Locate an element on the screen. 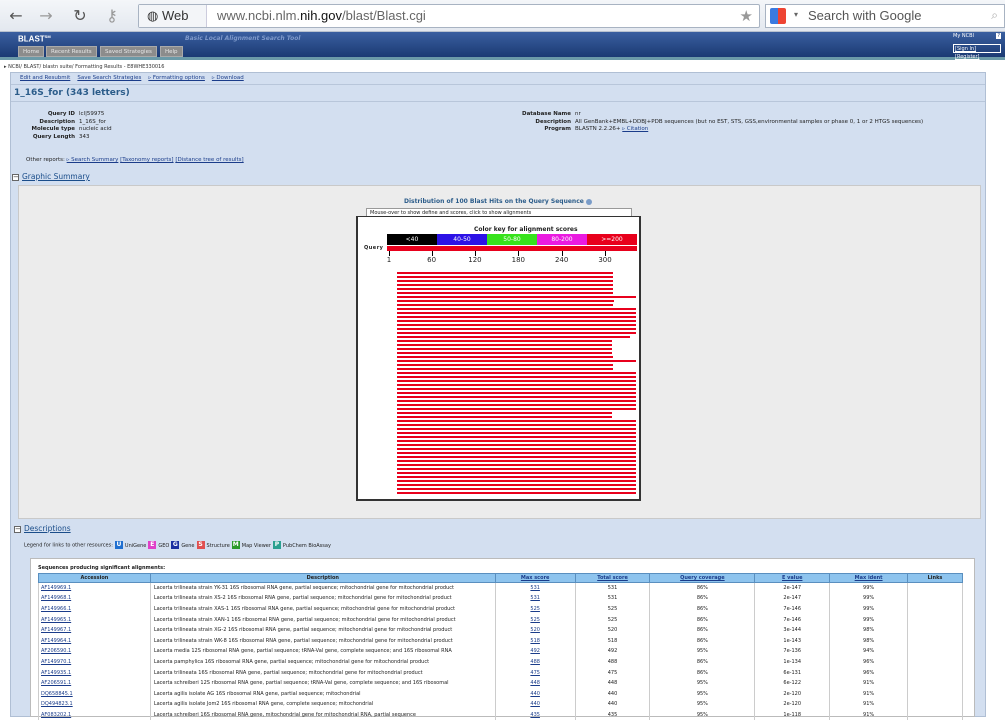  sort-link: Total score is located at coordinates (612, 578).